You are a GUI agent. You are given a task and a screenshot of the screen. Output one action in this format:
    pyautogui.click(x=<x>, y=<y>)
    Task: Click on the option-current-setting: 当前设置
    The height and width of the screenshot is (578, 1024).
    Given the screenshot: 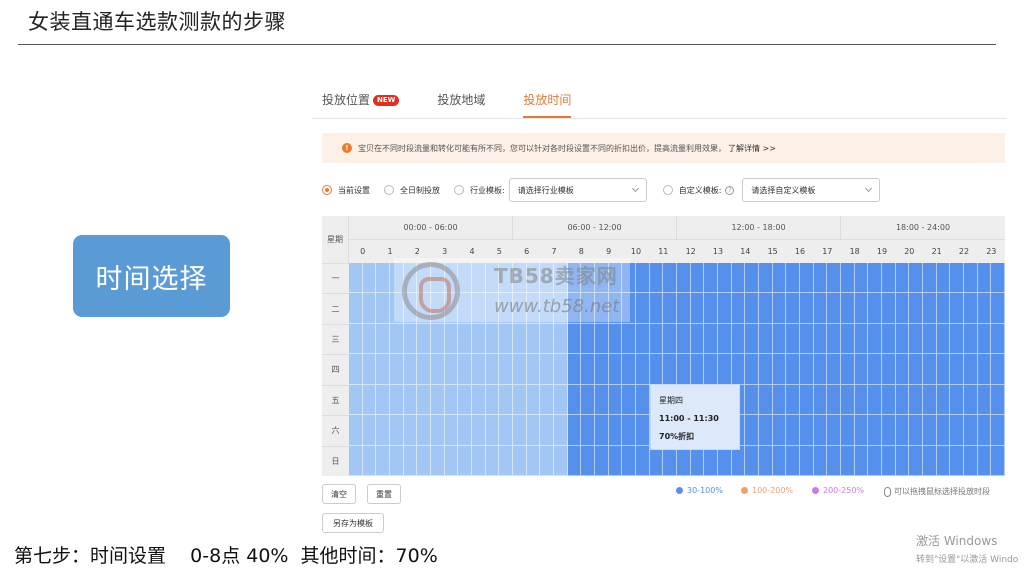 What is the action you would take?
    pyautogui.click(x=346, y=190)
    